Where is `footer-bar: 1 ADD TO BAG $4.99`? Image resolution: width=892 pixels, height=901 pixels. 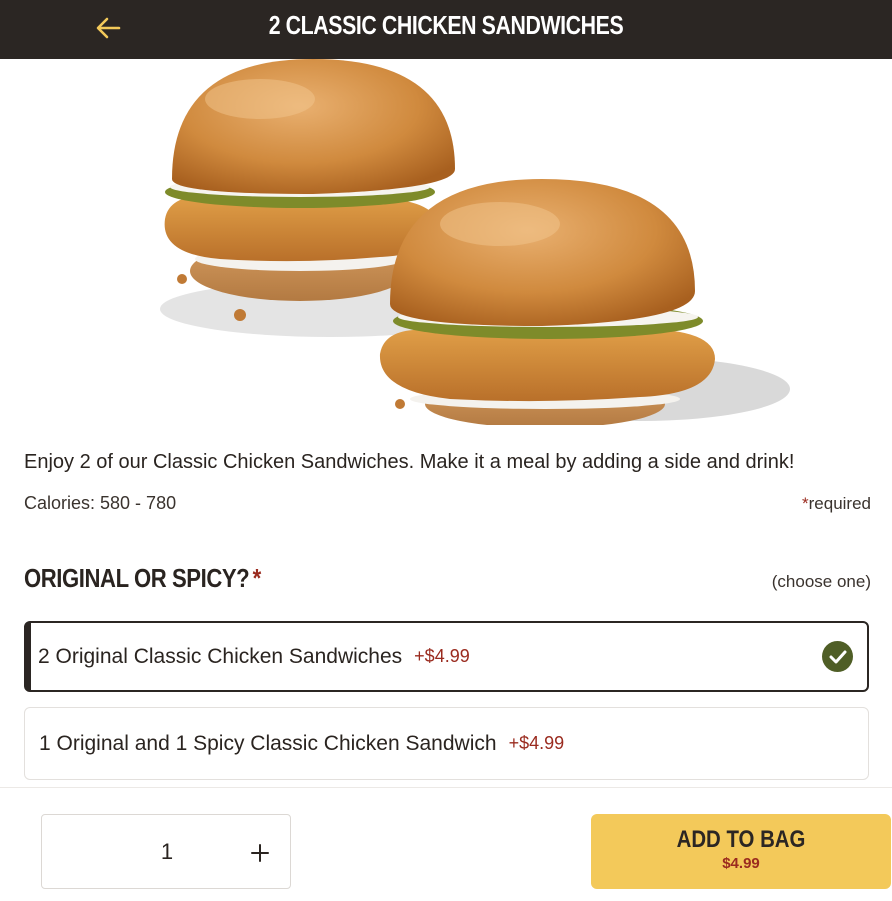 footer-bar: 1 ADD TO BAG $4.99 is located at coordinates (446, 844).